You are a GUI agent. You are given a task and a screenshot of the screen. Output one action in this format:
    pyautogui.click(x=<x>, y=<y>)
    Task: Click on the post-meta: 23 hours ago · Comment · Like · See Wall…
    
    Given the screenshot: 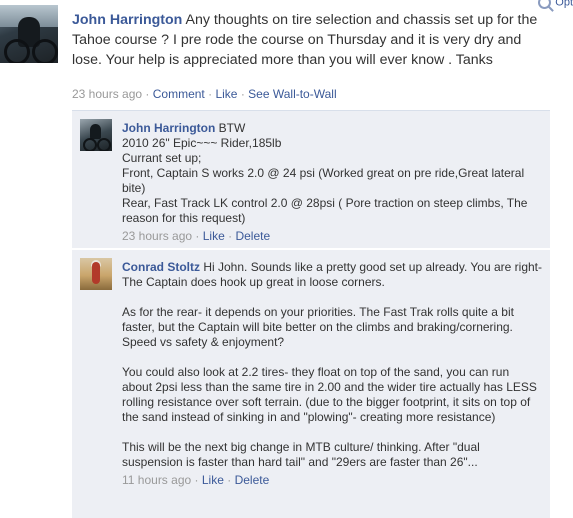 What is the action you would take?
    pyautogui.click(x=204, y=94)
    